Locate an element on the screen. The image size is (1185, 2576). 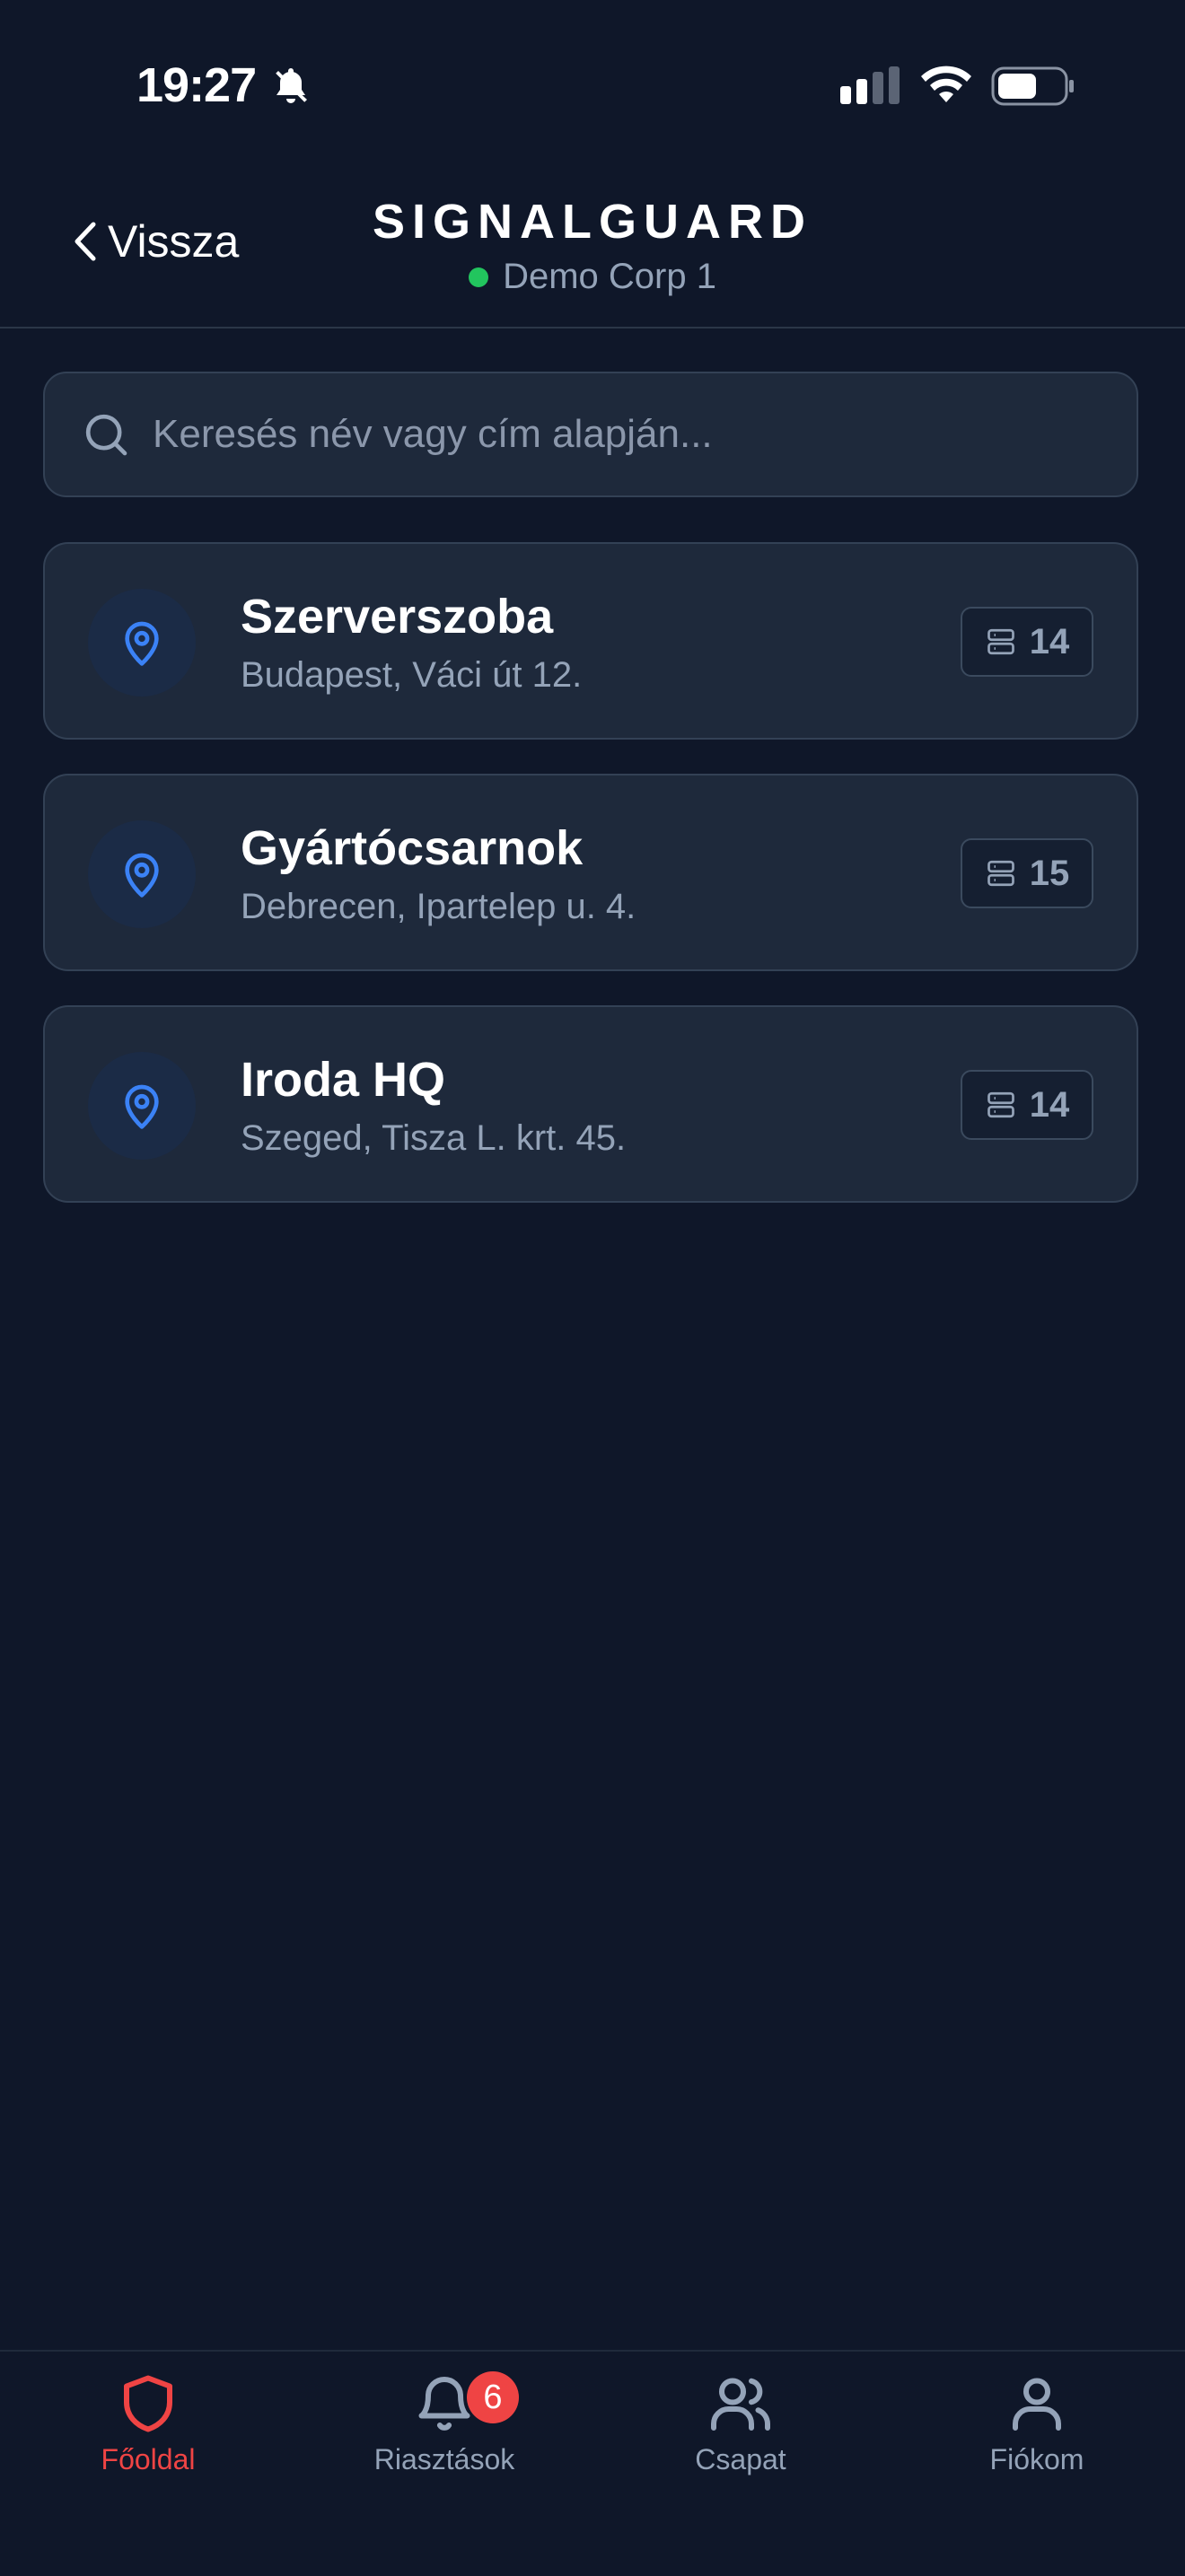
bottom-tab-bar: Főoldal 6 Riasztások Csapat Fiókom is located at coordinates (592, 2463).